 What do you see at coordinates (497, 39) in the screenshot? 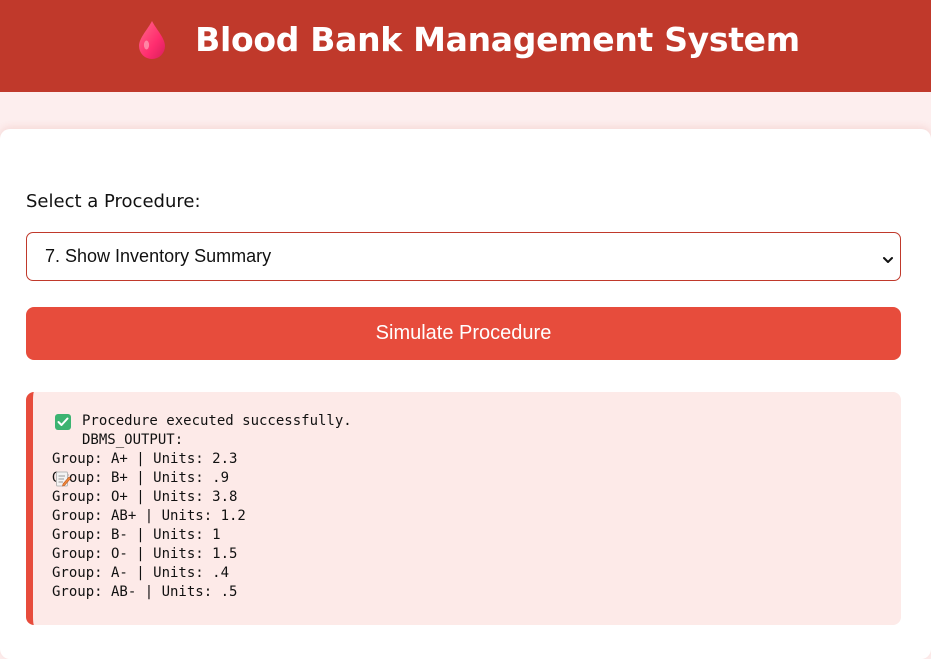
I see `page-title: Blood Bank Management System` at bounding box center [497, 39].